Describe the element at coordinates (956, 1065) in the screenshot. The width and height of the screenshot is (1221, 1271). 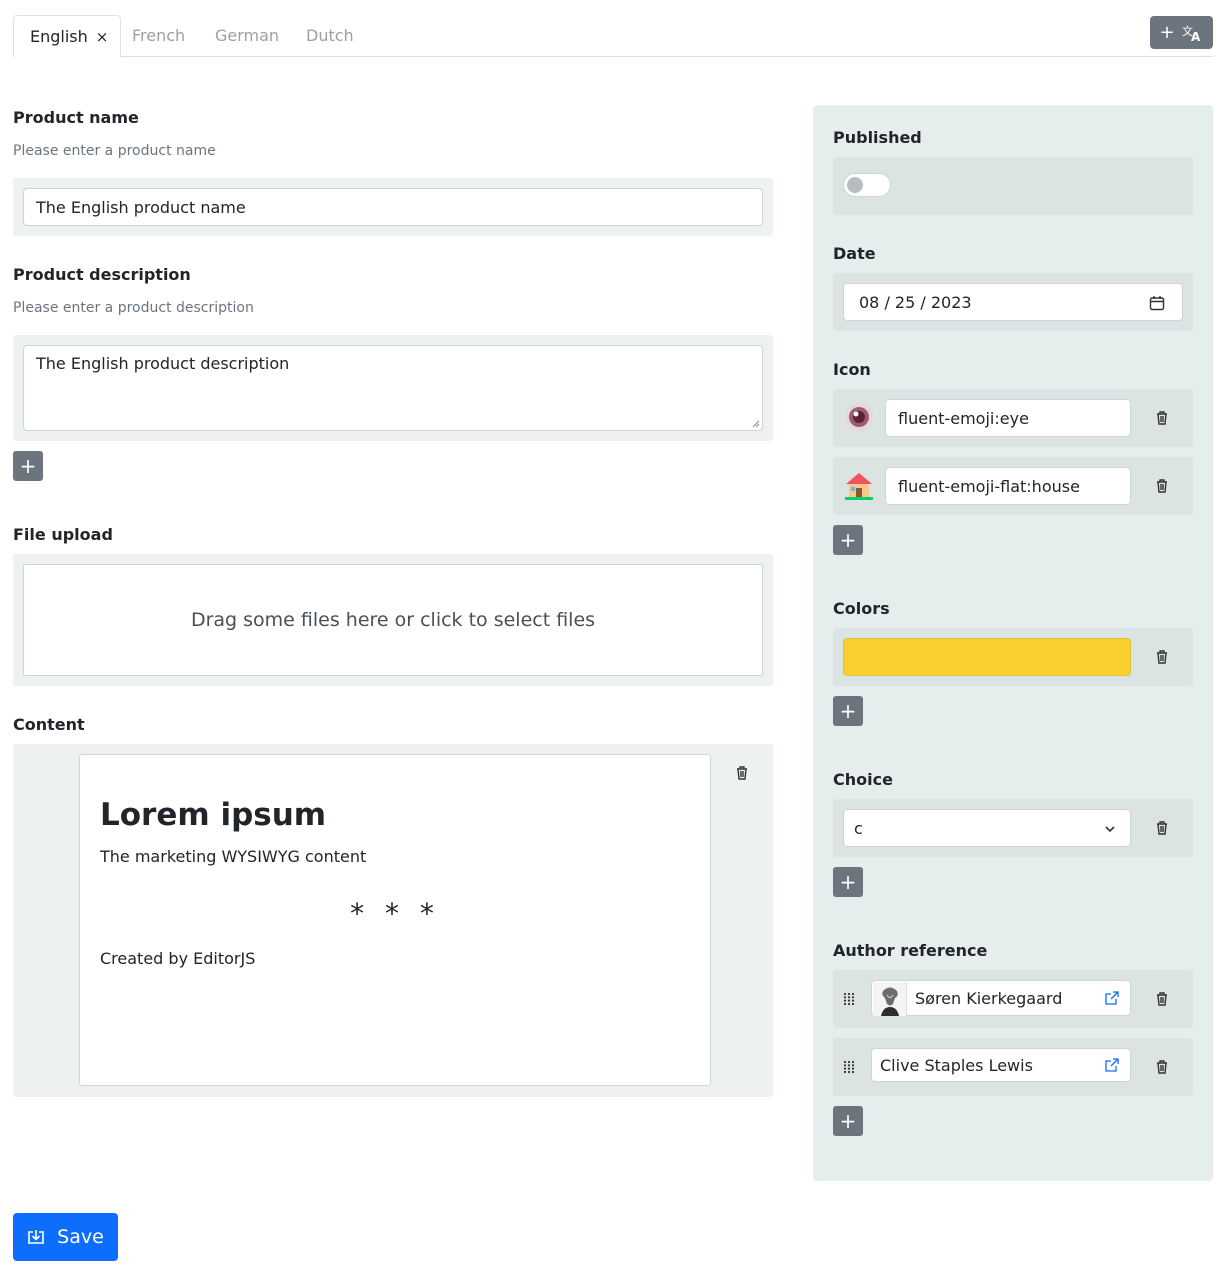
I see `author-name: Clive Staples Lewis` at that location.